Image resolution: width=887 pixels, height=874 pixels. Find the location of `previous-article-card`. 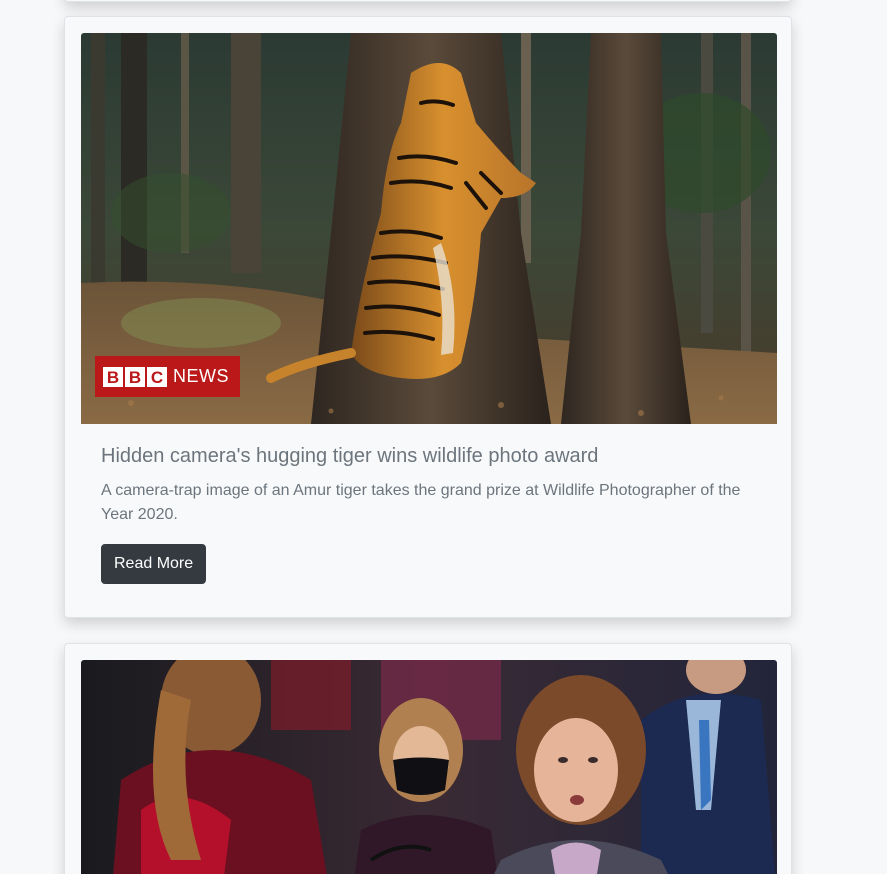

previous-article-card is located at coordinates (428, 1).